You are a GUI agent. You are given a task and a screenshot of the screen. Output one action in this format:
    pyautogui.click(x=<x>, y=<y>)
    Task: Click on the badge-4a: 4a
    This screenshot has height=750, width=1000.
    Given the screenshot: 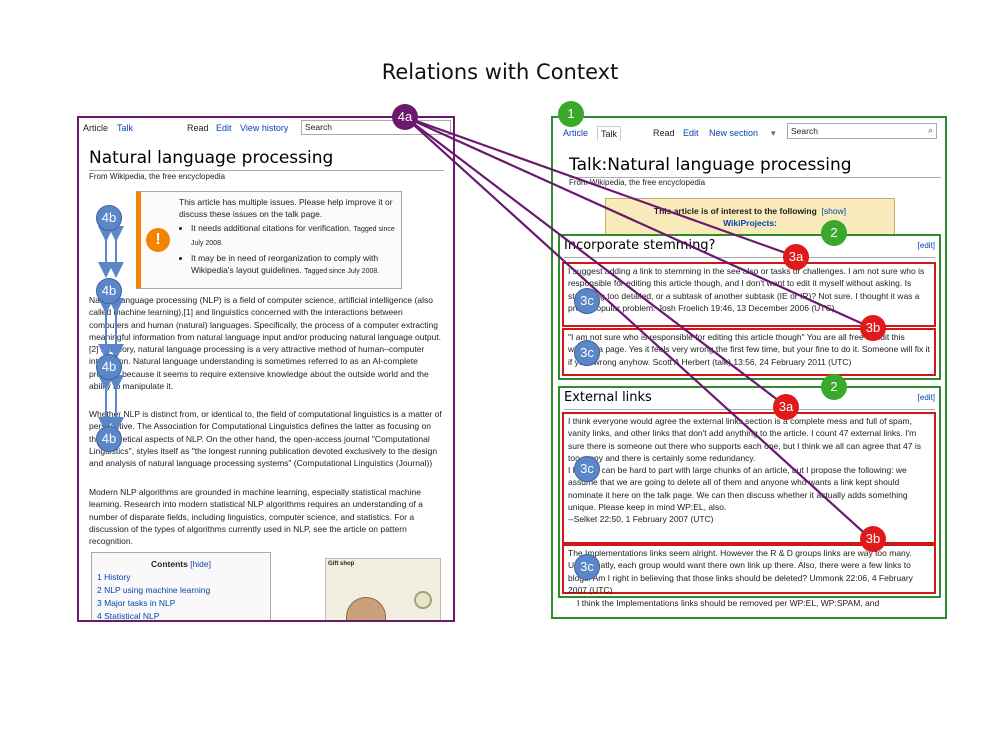 What is the action you would take?
    pyautogui.click(x=405, y=117)
    